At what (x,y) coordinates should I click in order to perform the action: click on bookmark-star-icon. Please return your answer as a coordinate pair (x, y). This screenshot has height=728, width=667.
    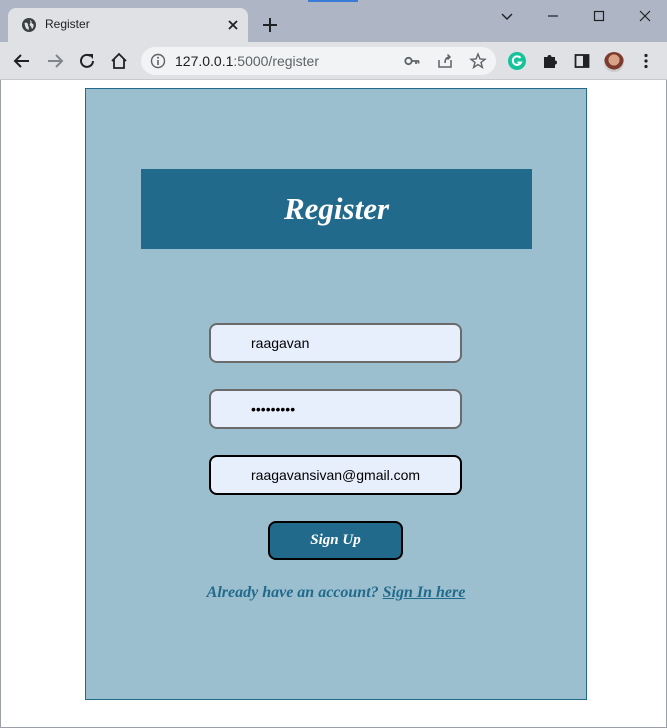
    Looking at the image, I should click on (478, 61).